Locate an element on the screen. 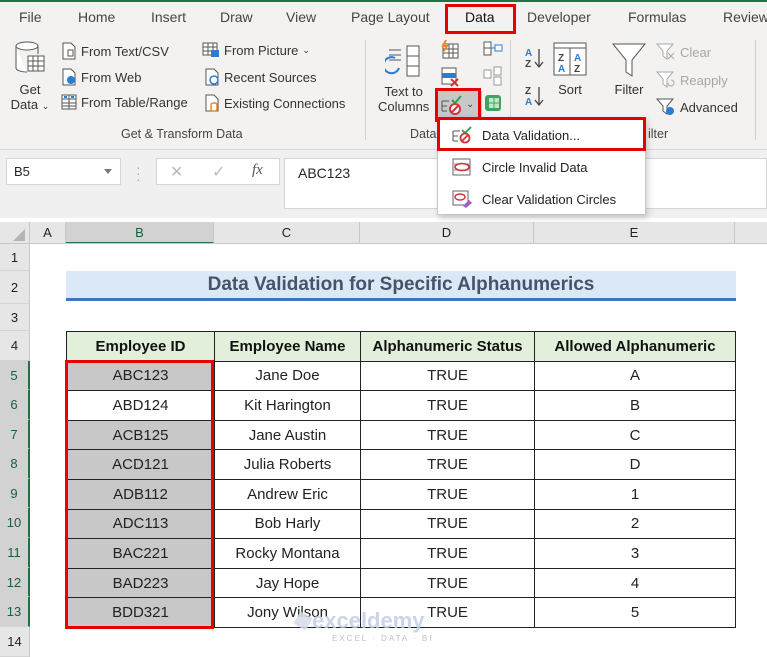 The image size is (767, 657). existing-connections-button: Existing Connections is located at coordinates (274, 103).